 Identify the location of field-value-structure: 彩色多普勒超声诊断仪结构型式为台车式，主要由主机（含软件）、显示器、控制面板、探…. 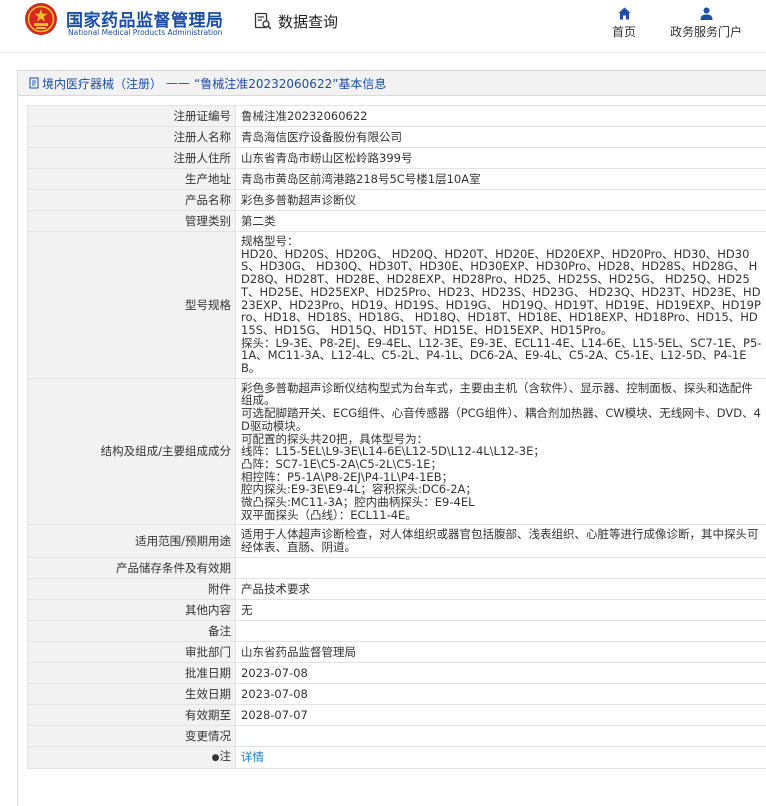
(501, 451).